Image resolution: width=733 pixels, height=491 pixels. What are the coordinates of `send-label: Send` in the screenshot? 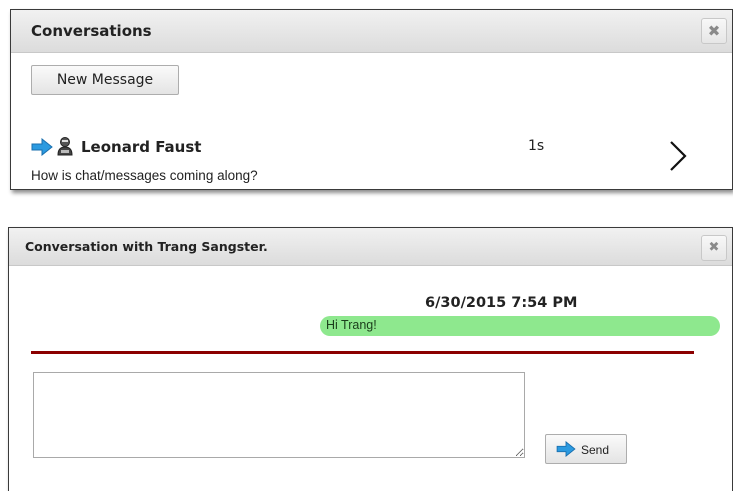 It's located at (595, 450).